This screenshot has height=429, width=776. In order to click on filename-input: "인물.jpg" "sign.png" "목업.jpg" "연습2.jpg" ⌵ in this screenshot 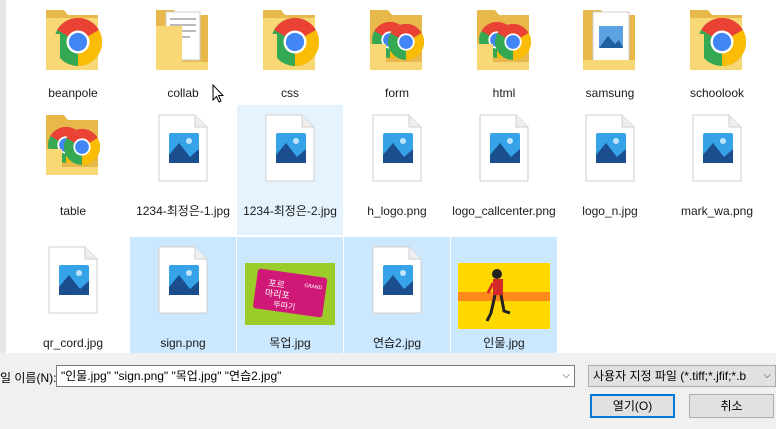, I will do `click(315, 376)`.